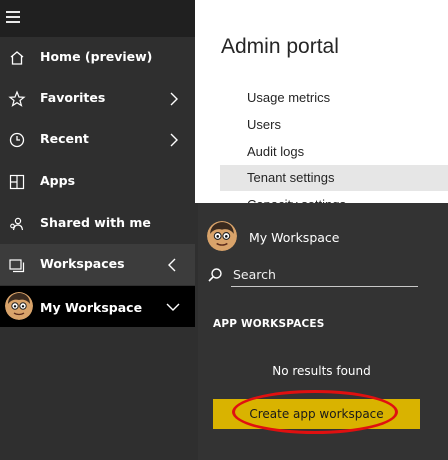  I want to click on nav-item-label: My Workspace, so click(91, 307).